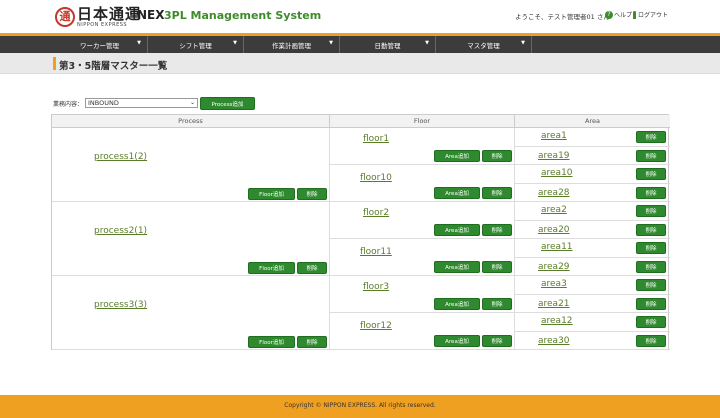 This screenshot has width=720, height=418. Describe the element at coordinates (376, 326) in the screenshot. I see `floor-link: floor12` at that location.